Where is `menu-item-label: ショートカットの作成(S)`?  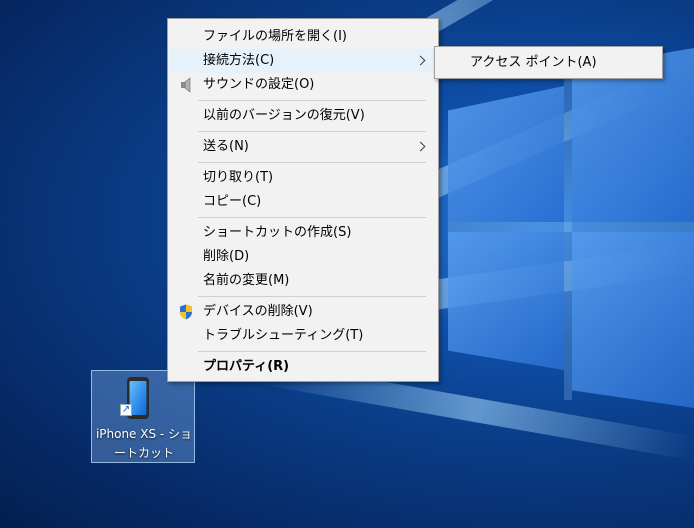
menu-item-label: ショートカットの作成(S) is located at coordinates (277, 232).